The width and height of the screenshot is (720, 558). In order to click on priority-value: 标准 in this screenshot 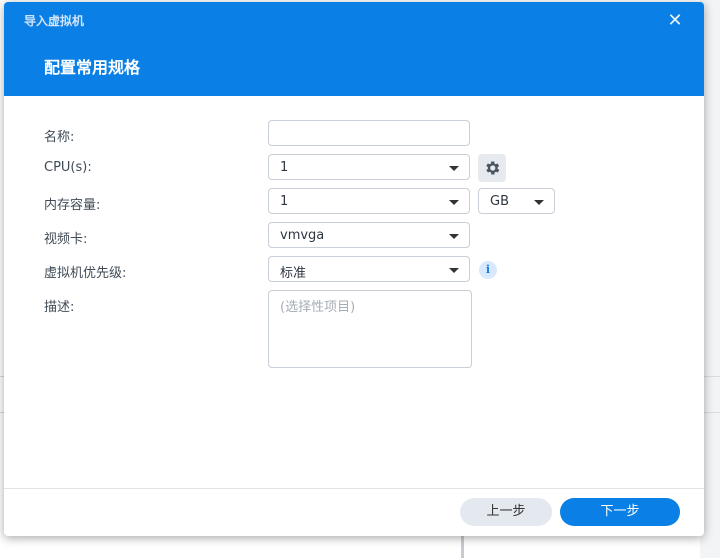, I will do `click(293, 273)`.